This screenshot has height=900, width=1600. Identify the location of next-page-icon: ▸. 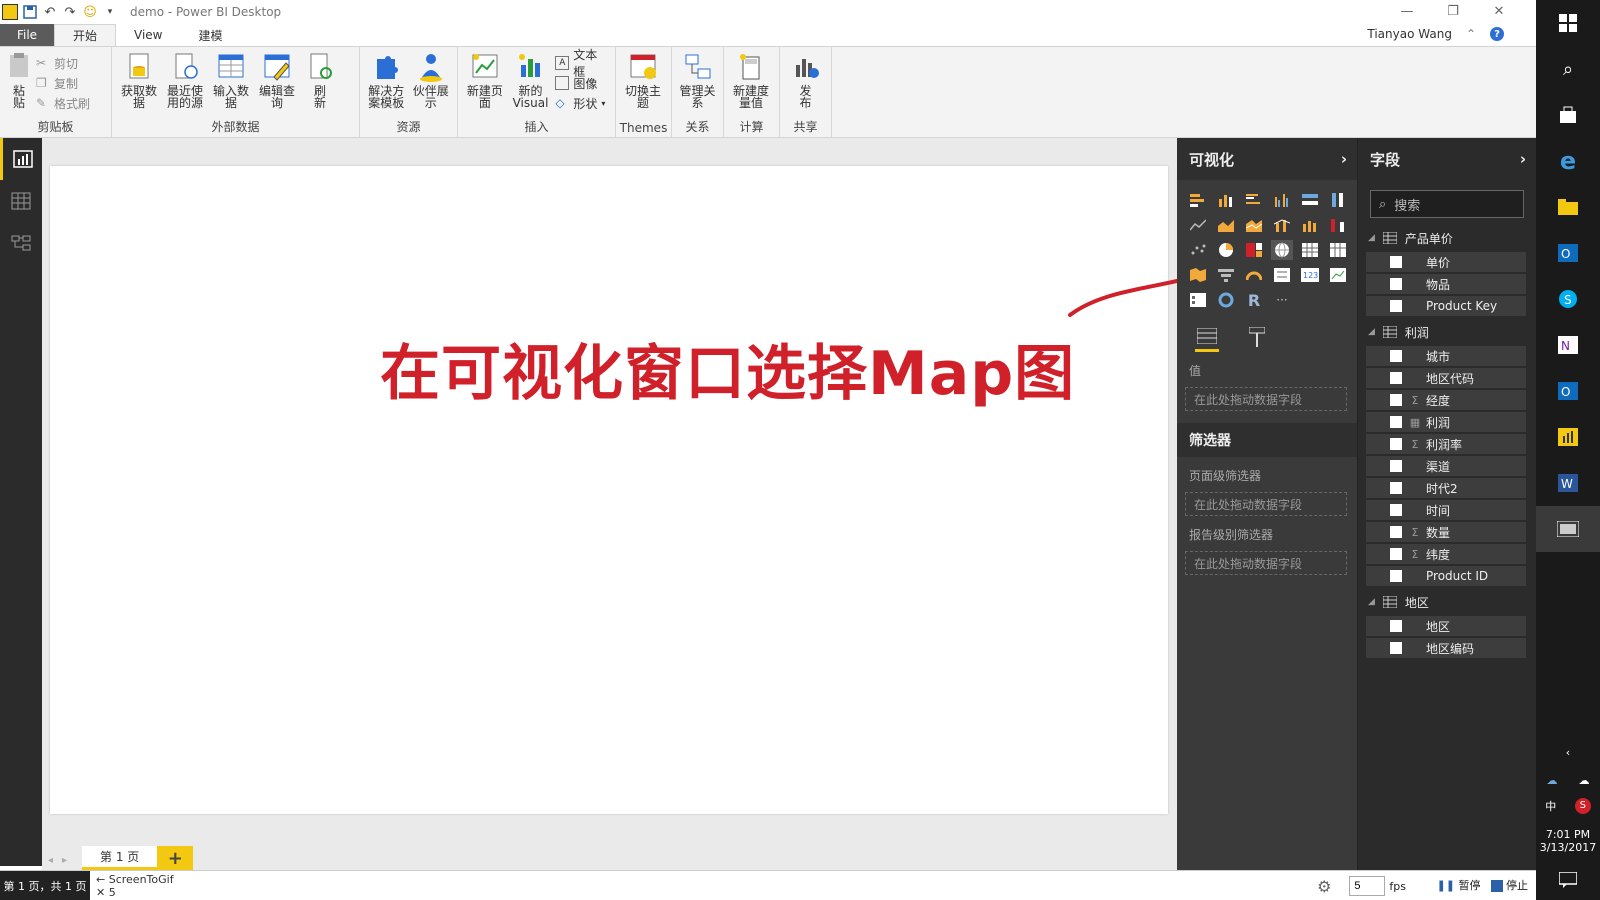
(64, 860).